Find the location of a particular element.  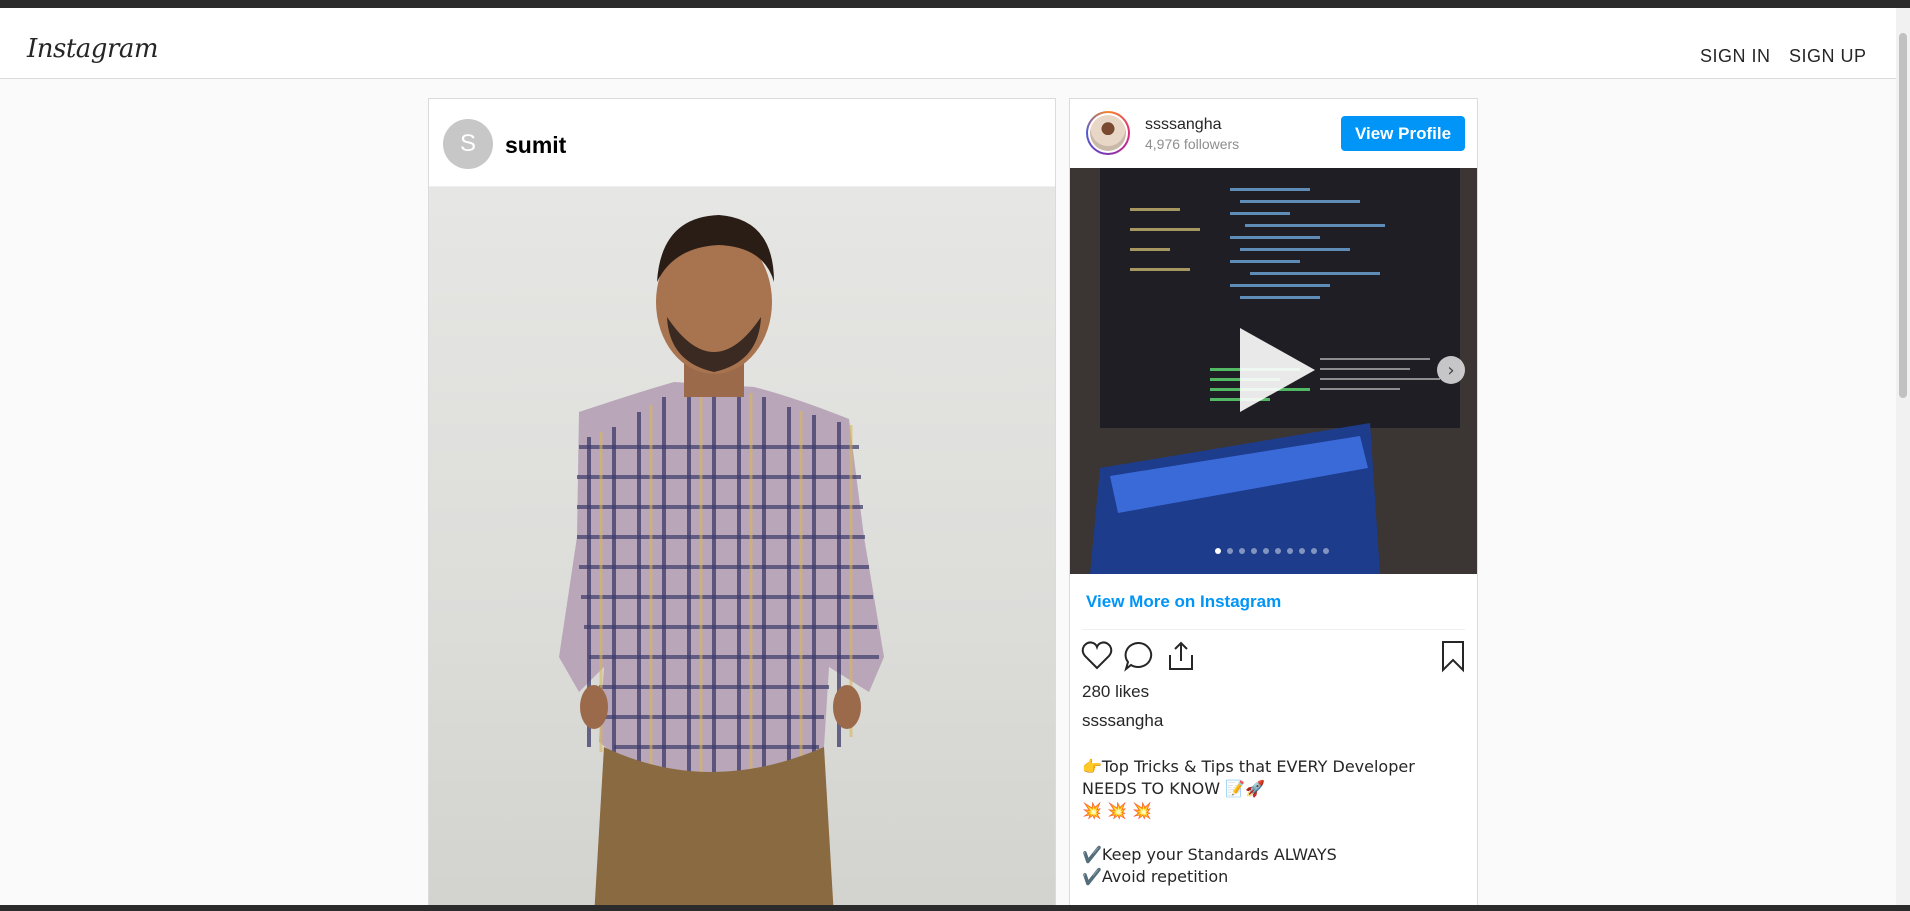

caption-line: 👉Top Tricks & Tips that EVERY Developer is located at coordinates (1248, 766).